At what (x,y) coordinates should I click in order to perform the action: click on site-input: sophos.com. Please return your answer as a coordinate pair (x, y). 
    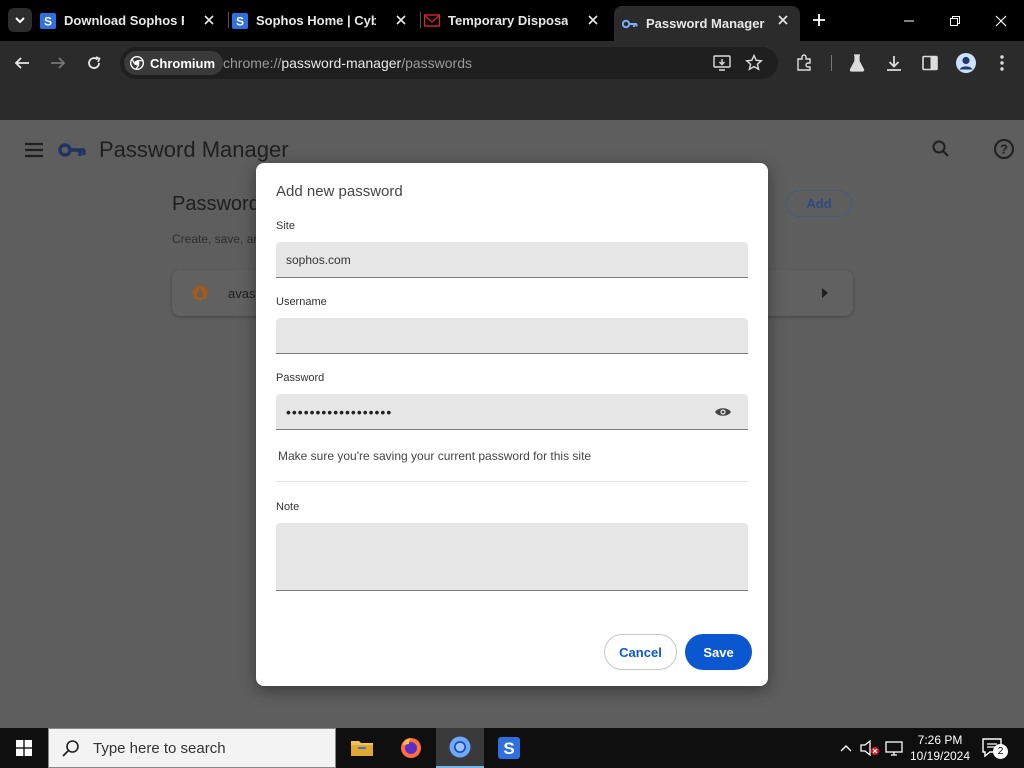
    Looking at the image, I should click on (512, 260).